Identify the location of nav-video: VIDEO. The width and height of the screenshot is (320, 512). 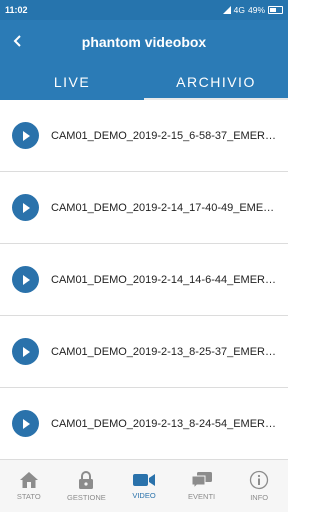
(144, 486).